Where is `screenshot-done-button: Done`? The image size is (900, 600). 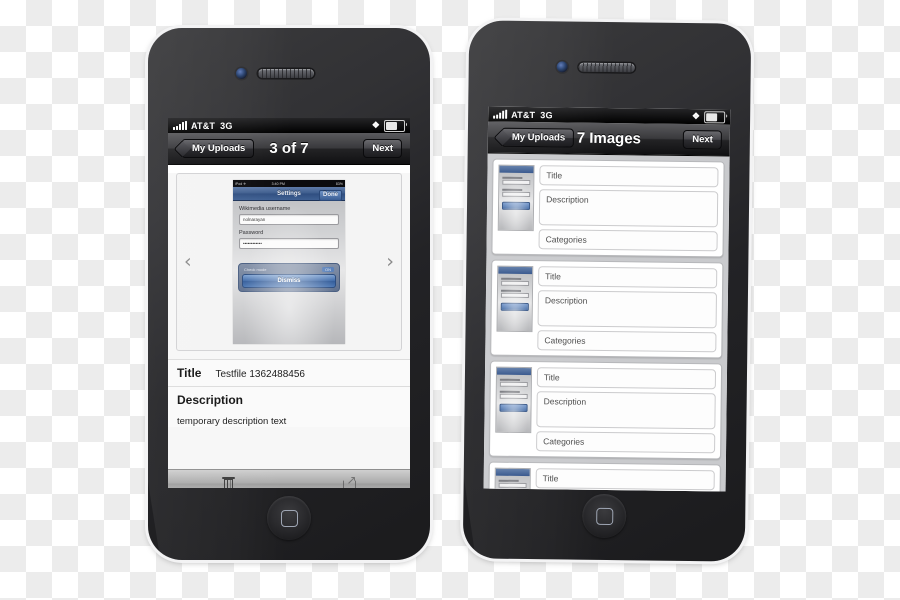 screenshot-done-button: Done is located at coordinates (330, 195).